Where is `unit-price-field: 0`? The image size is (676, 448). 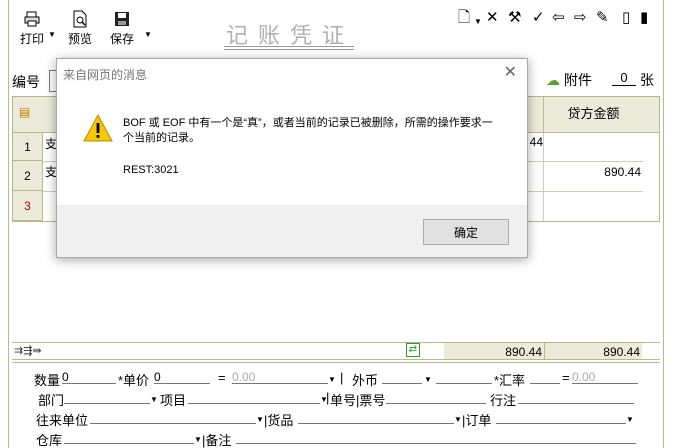 unit-price-field: 0 is located at coordinates (182, 377).